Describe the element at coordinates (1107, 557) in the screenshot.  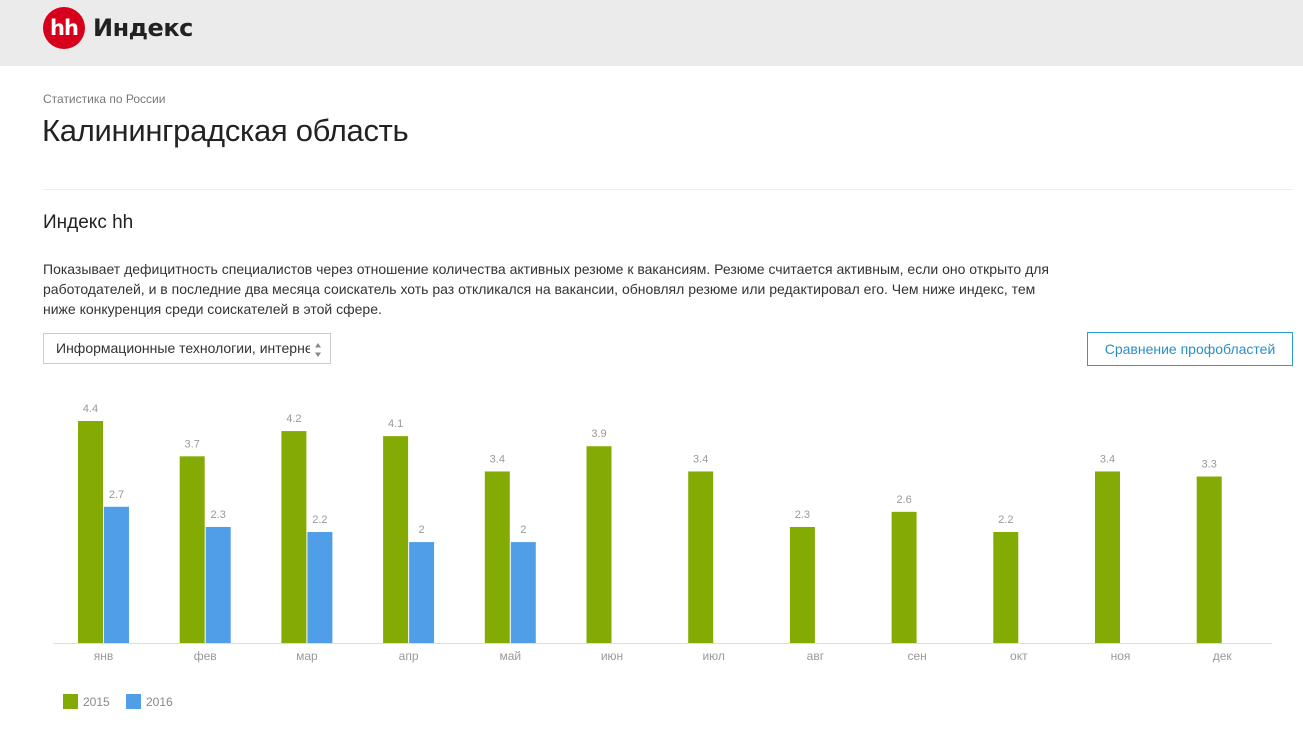
I see `bar-2015-ноя` at that location.